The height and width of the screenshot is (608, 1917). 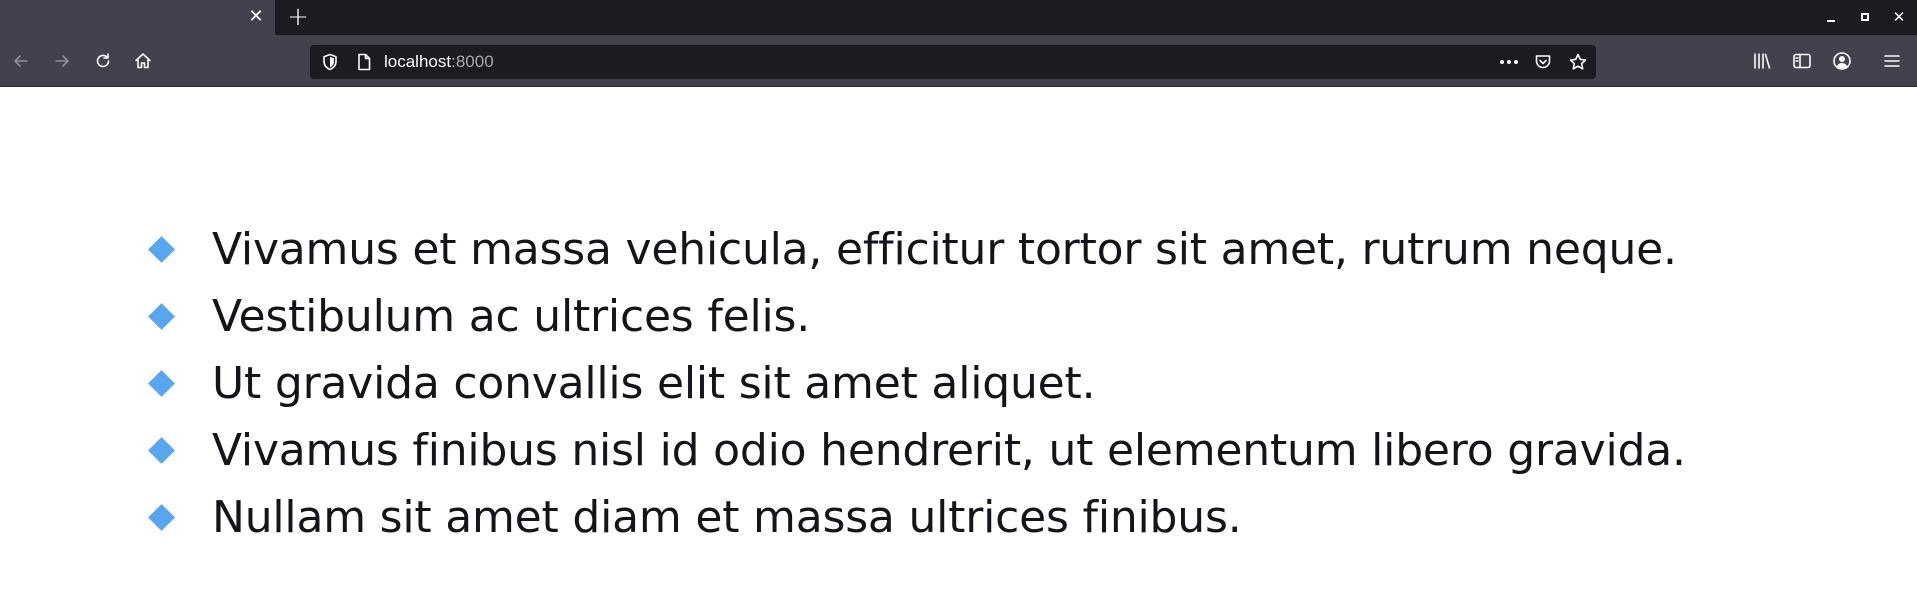 I want to click on pocket-icon, so click(x=1543, y=62).